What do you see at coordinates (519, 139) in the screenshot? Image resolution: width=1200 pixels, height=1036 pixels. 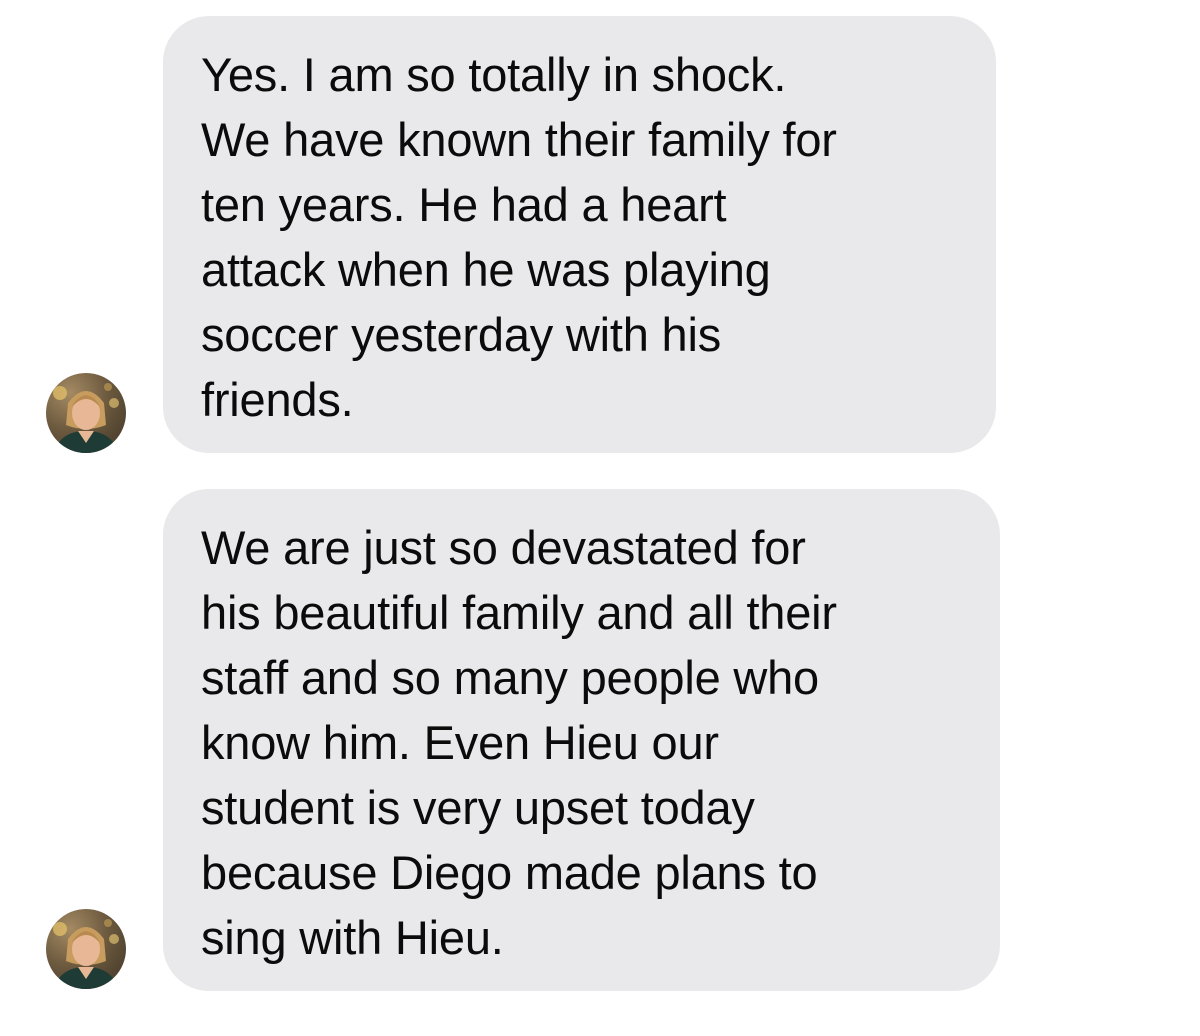 I see `message-text-line: We have known their family for` at bounding box center [519, 139].